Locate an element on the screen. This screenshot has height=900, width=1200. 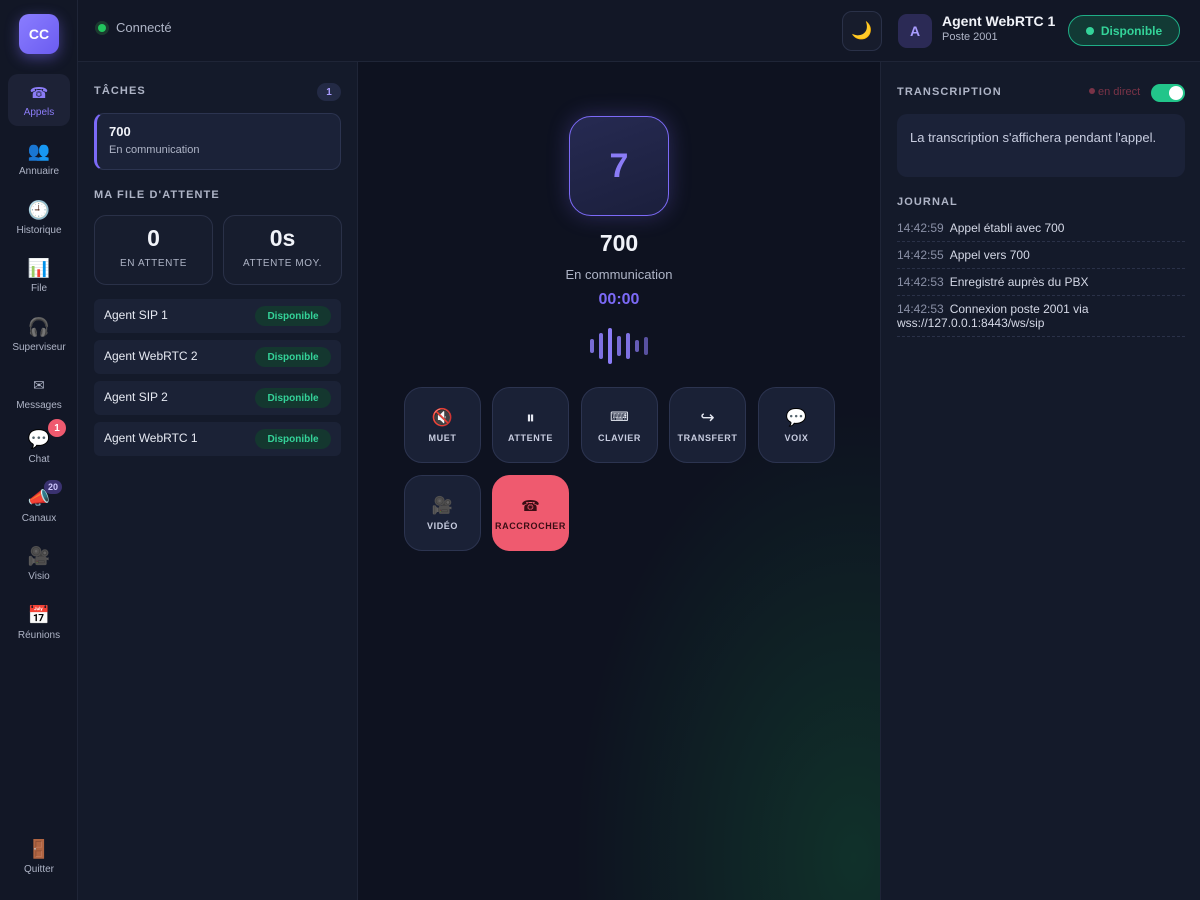
audio-waveform-icon is located at coordinates (620, 346).